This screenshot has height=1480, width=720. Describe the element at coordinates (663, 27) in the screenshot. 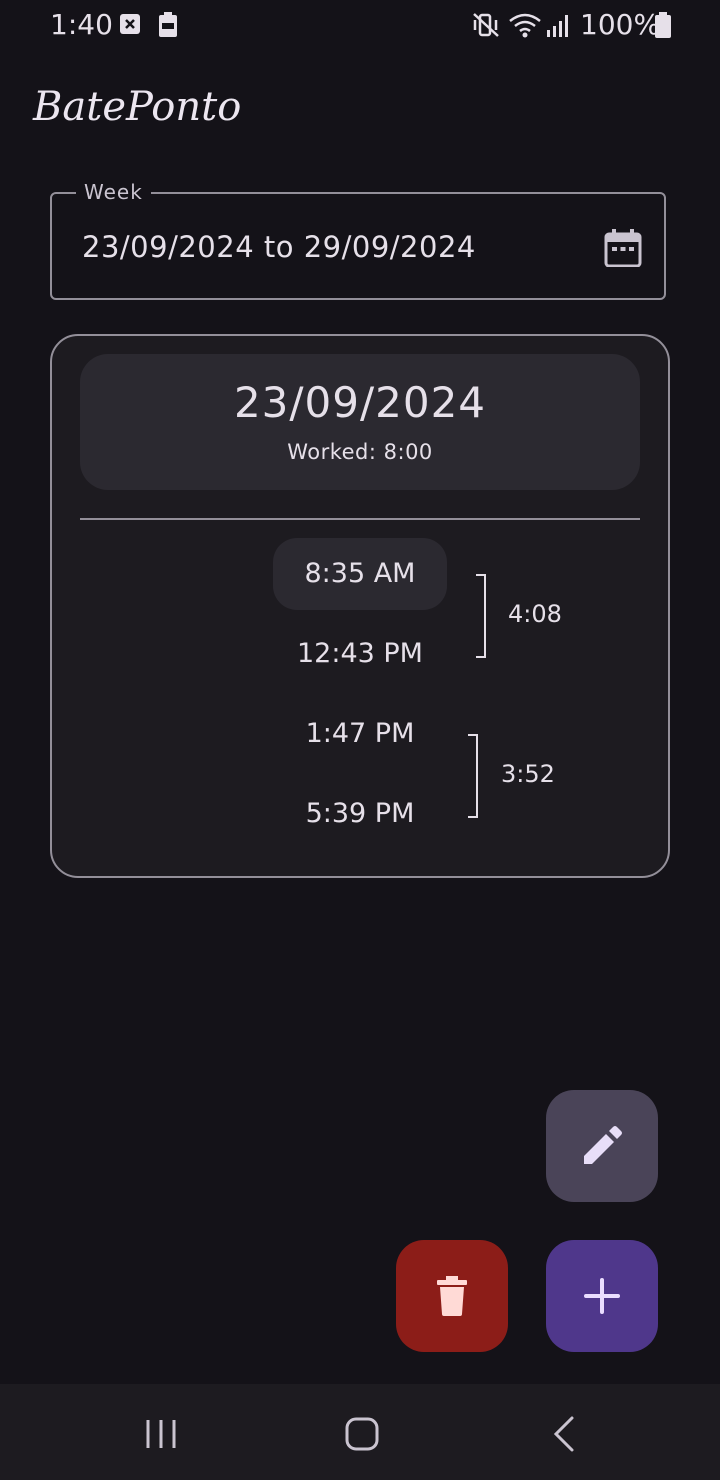

I see `battery-icon` at that location.